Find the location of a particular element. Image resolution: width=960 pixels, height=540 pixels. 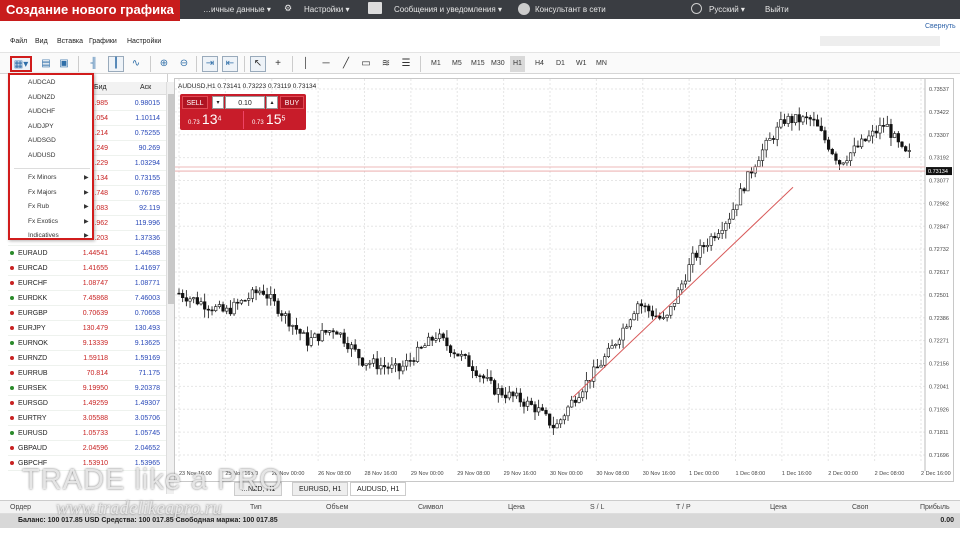

market-watch-row: EURRUB 70.814 71.175 is located at coordinates (88, 373).